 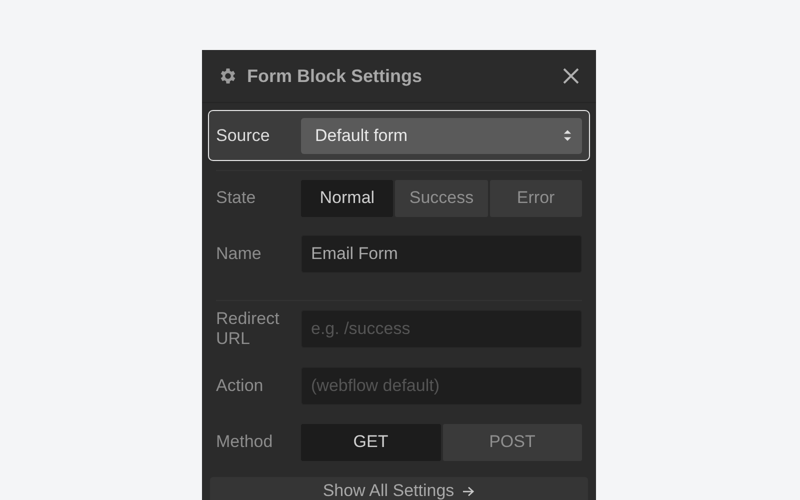 What do you see at coordinates (441, 136) in the screenshot?
I see `source-select: Default form` at bounding box center [441, 136].